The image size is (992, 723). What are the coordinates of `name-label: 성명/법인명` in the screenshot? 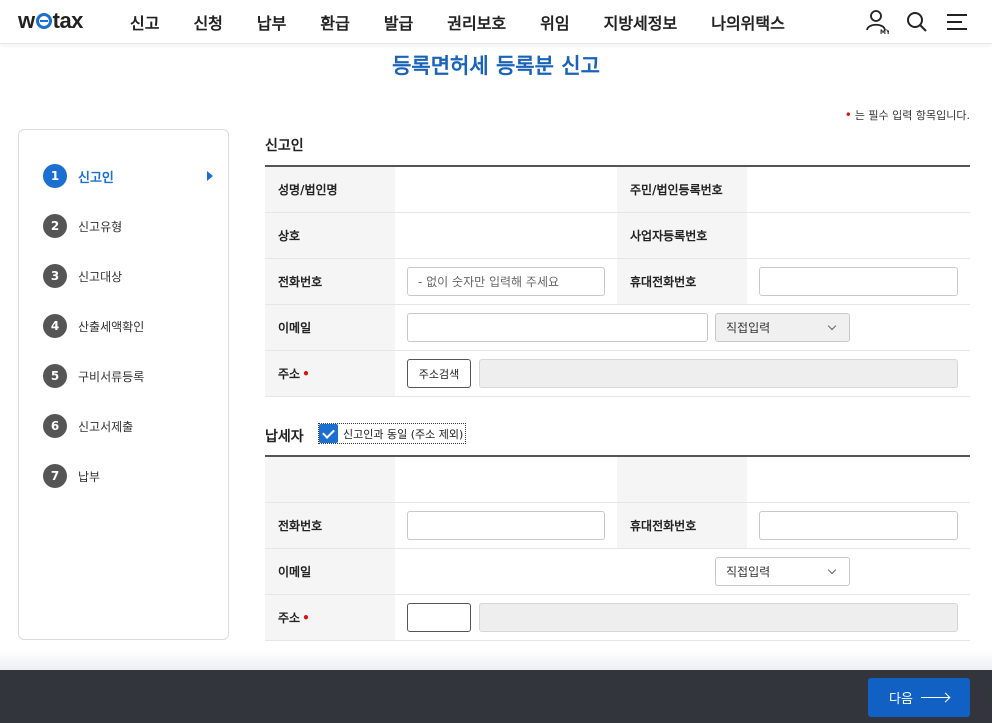 It's located at (330, 189).